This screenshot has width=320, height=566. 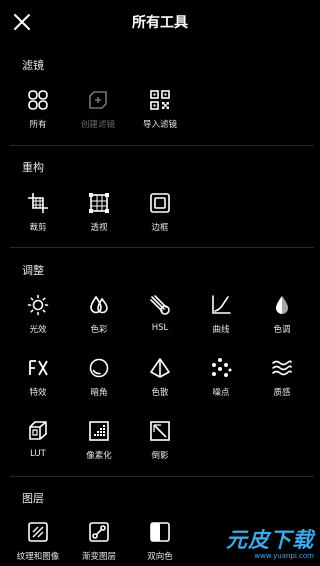 I want to click on gradient-layer-icon, so click(x=99, y=532).